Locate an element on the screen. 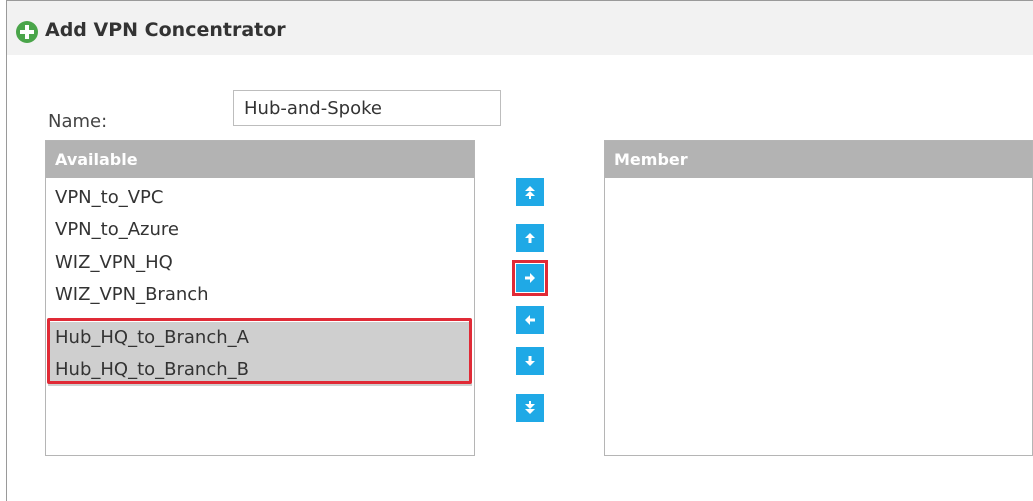 The height and width of the screenshot is (501, 1033). arrow-left-icon is located at coordinates (530, 320).